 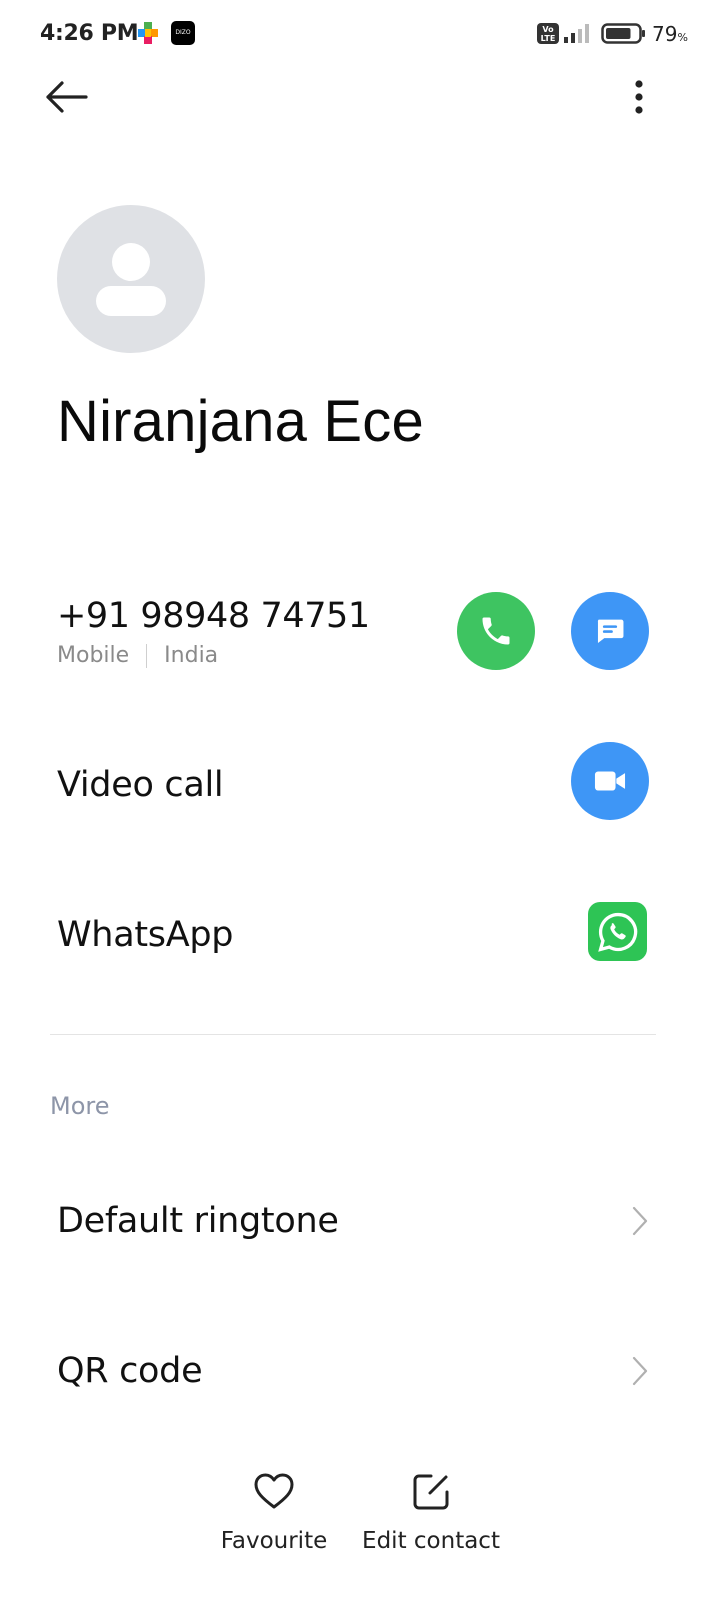 What do you see at coordinates (360, 1221) in the screenshot?
I see `default-ringtone-row: Default ringtone` at bounding box center [360, 1221].